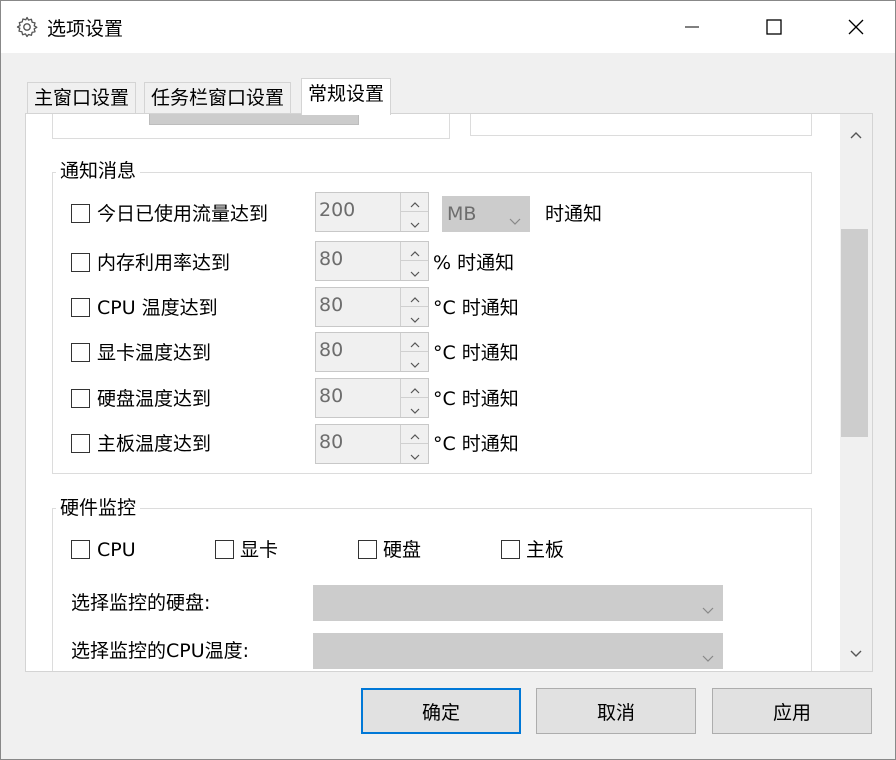 The width and height of the screenshot is (896, 760). I want to click on cpu-temp-notify-checkbox, so click(80, 307).